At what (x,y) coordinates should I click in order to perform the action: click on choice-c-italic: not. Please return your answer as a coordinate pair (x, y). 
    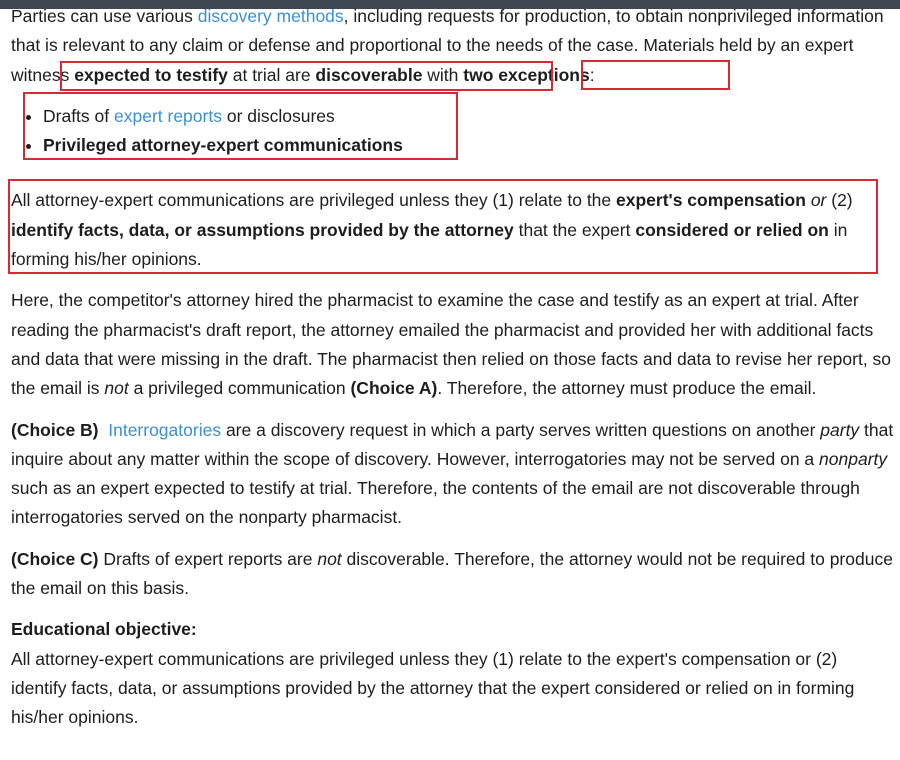
    Looking at the image, I should click on (329, 558).